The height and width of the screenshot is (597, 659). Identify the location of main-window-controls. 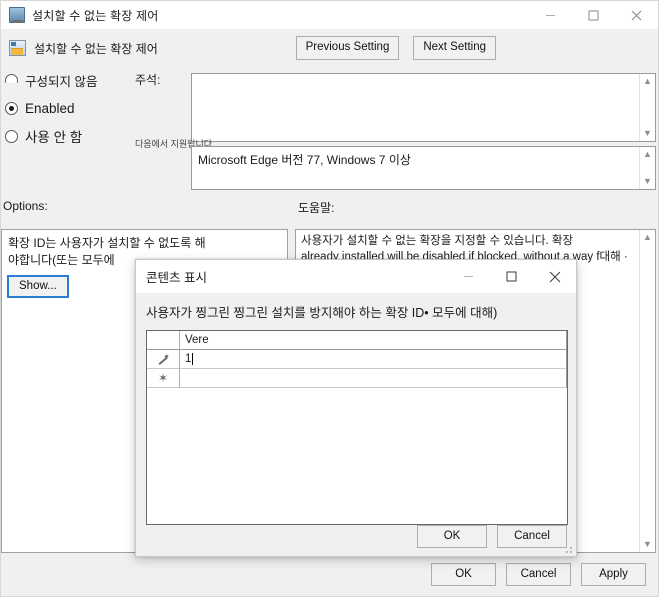
(593, 15).